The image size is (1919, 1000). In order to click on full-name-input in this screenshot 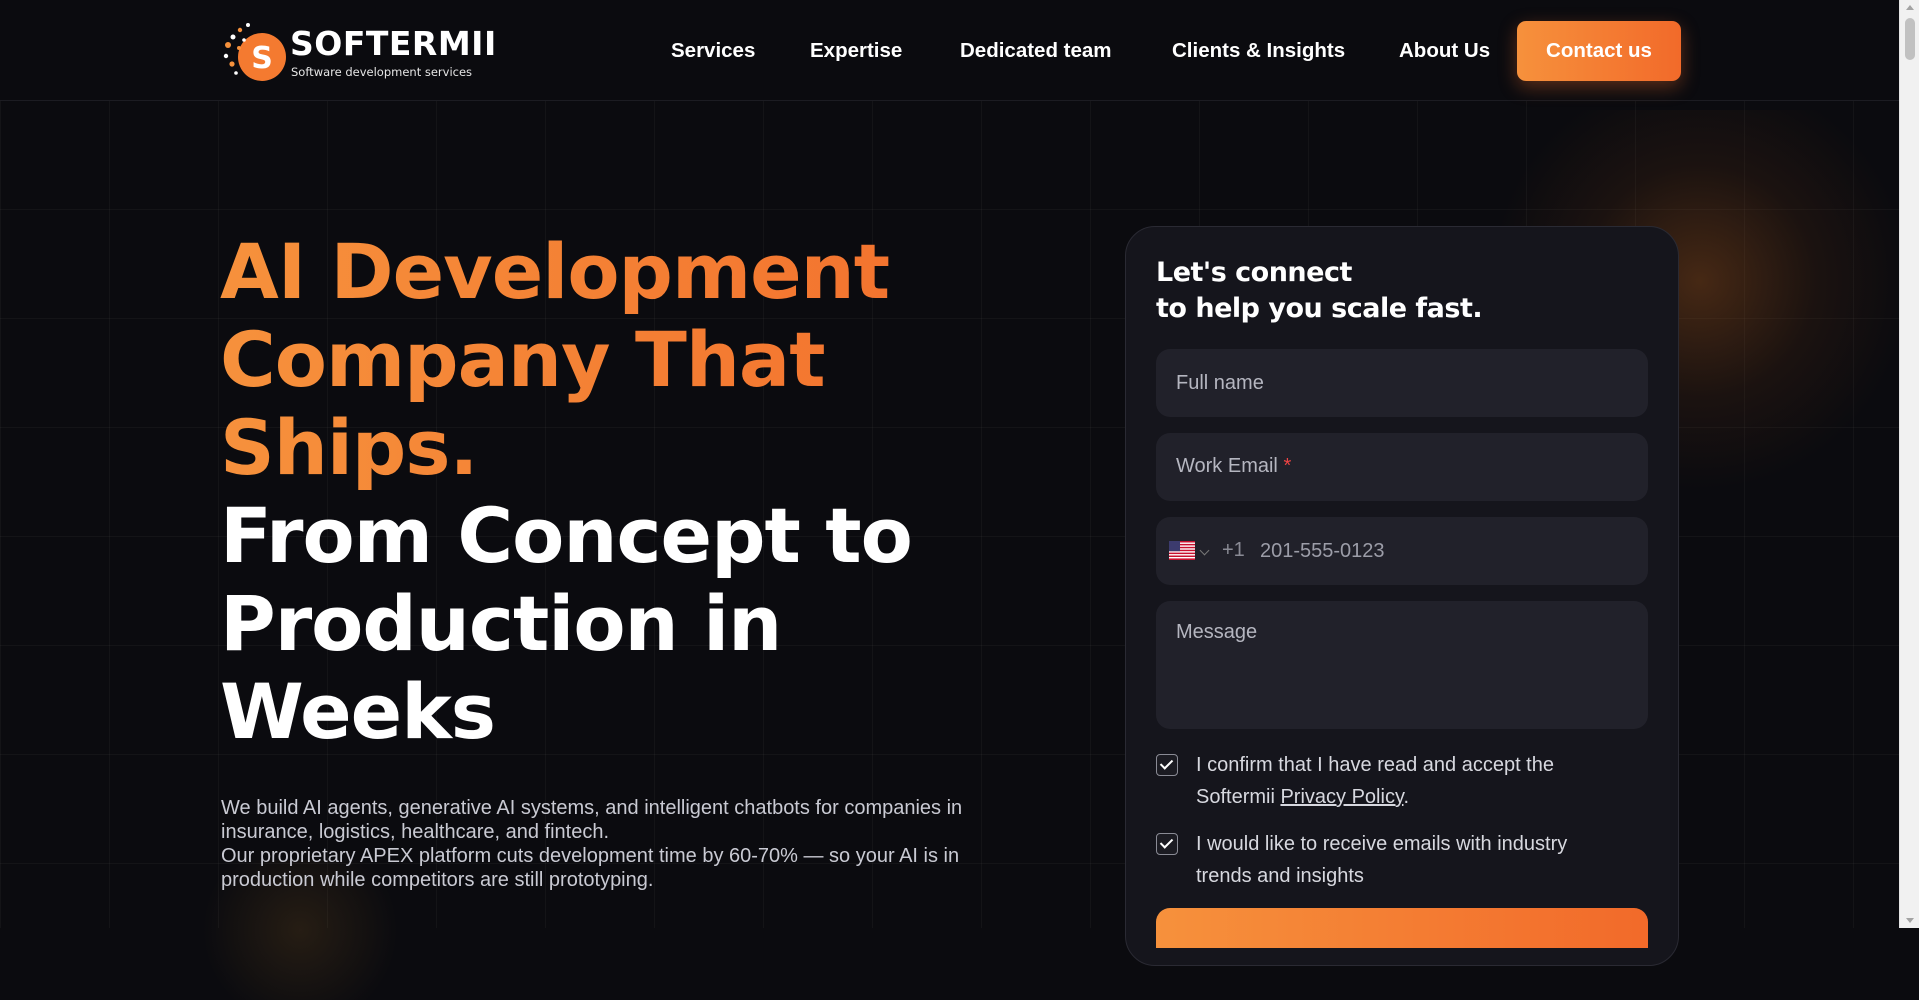, I will do `click(1402, 383)`.